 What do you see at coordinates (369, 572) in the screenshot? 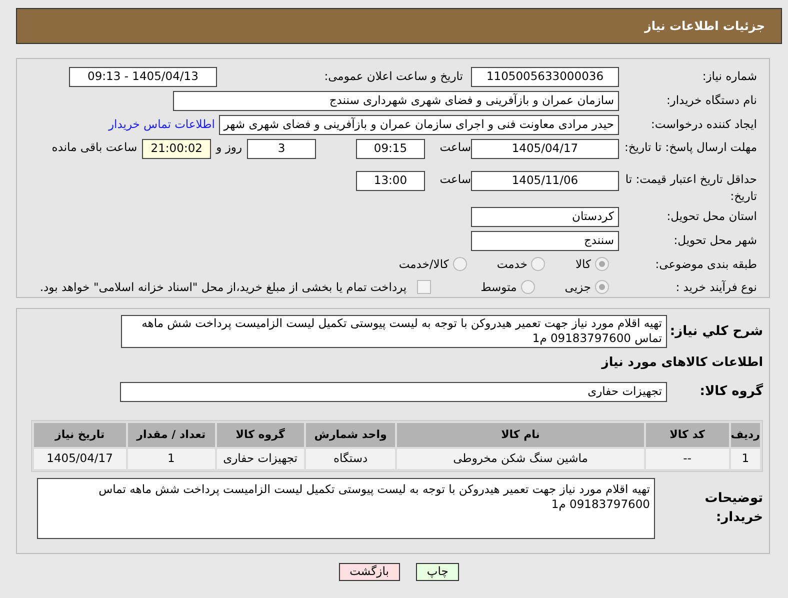
I see `back-button: بازگشت` at bounding box center [369, 572].